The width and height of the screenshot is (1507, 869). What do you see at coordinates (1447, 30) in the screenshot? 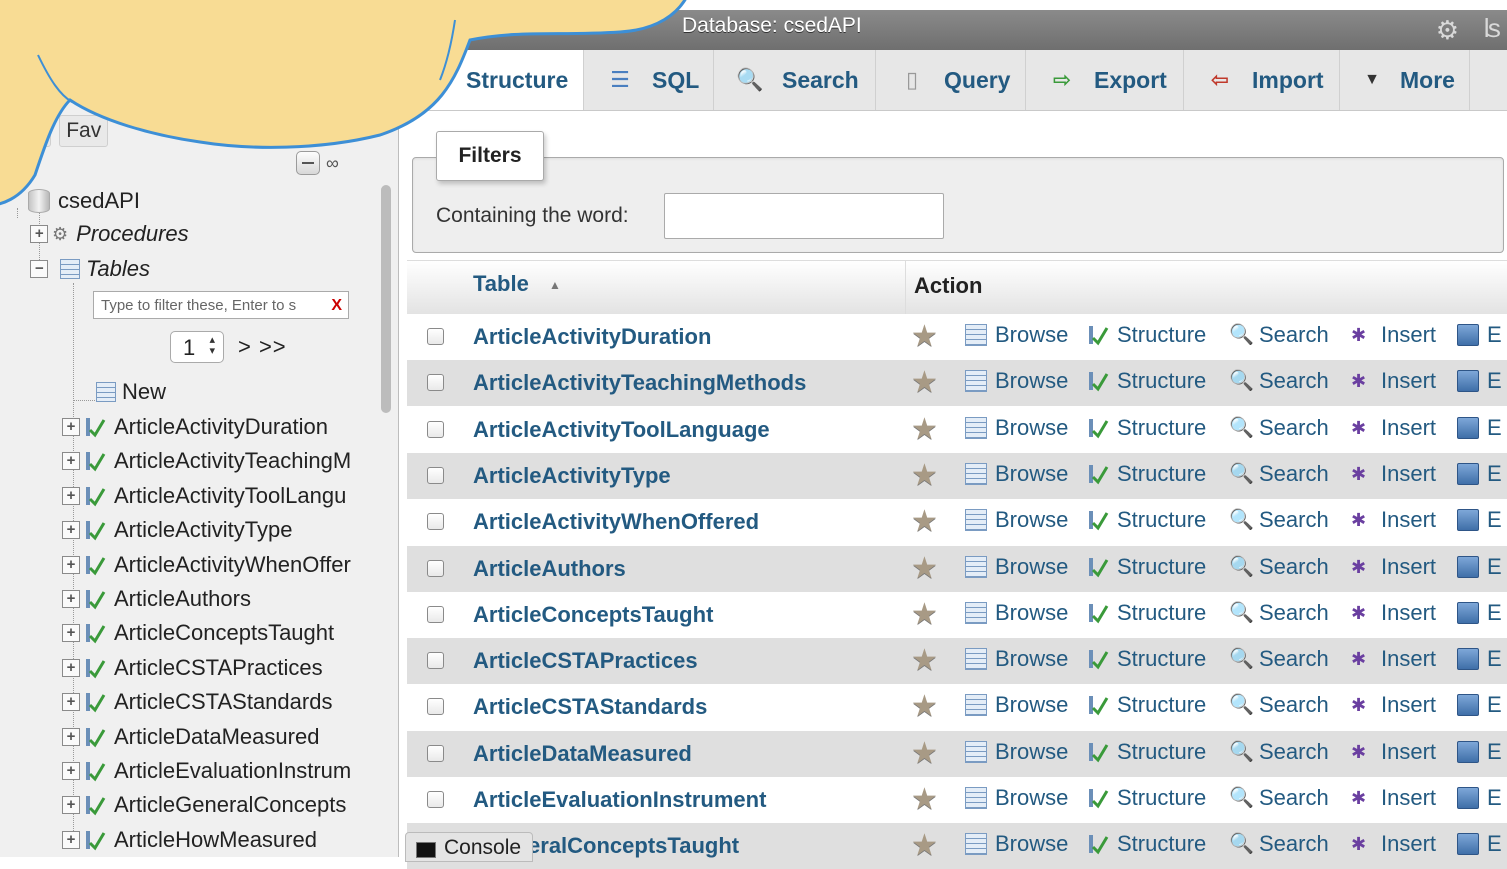
I see `gear-icon: ⚙` at bounding box center [1447, 30].